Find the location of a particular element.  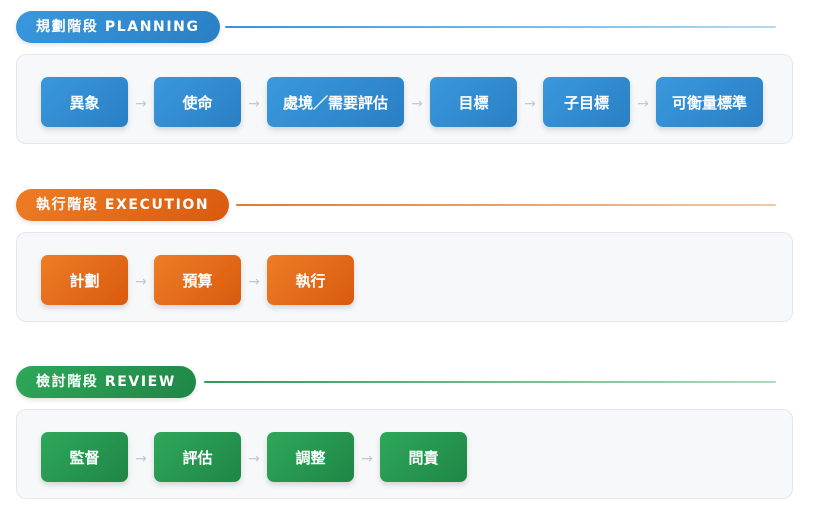

stage-header: 檢討階段 REVIEW is located at coordinates (404, 382).